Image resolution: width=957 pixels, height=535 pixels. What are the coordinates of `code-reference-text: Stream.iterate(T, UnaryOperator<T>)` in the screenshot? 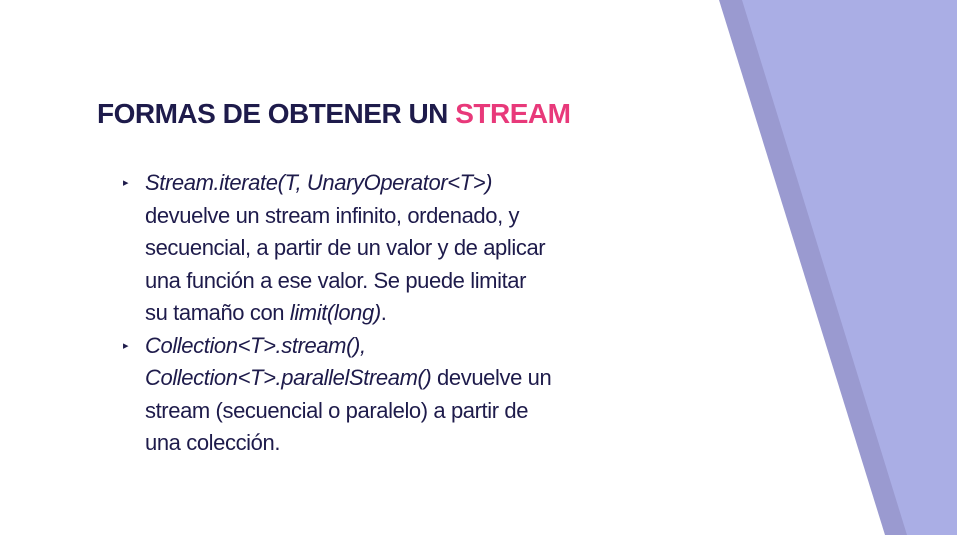 It's located at (319, 182).